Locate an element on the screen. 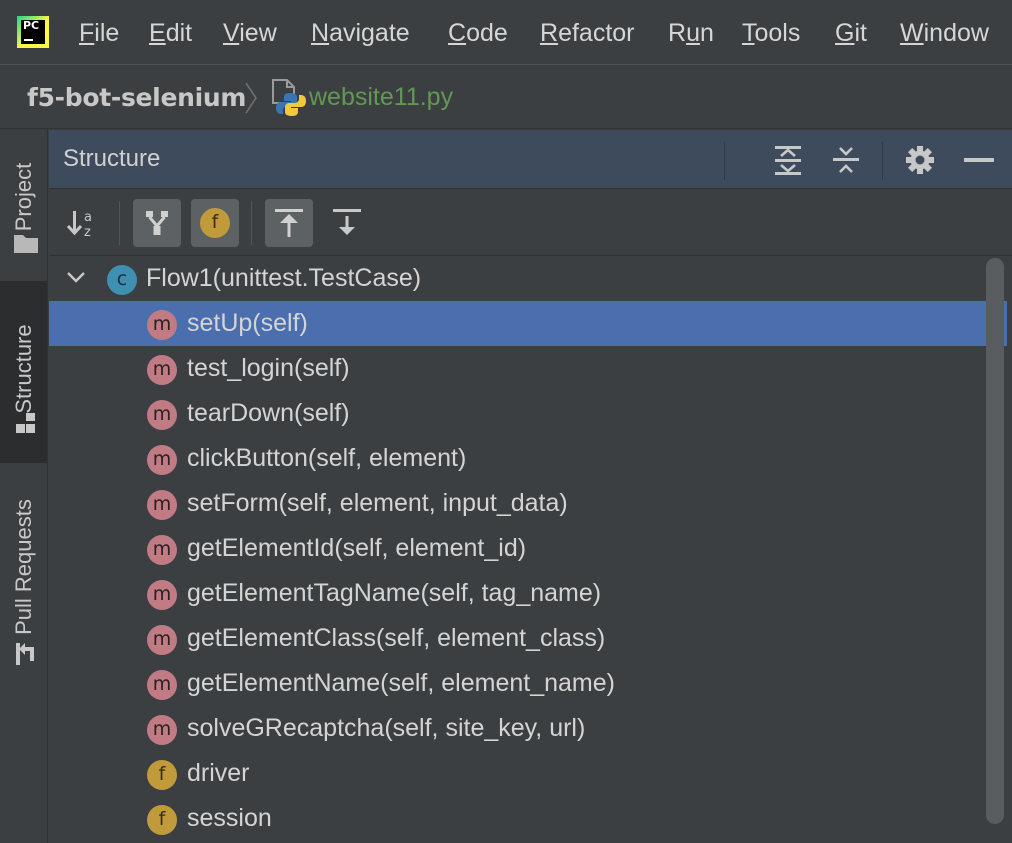 The height and width of the screenshot is (843, 1012). sort-alpha-icon: a z is located at coordinates (79, 224).